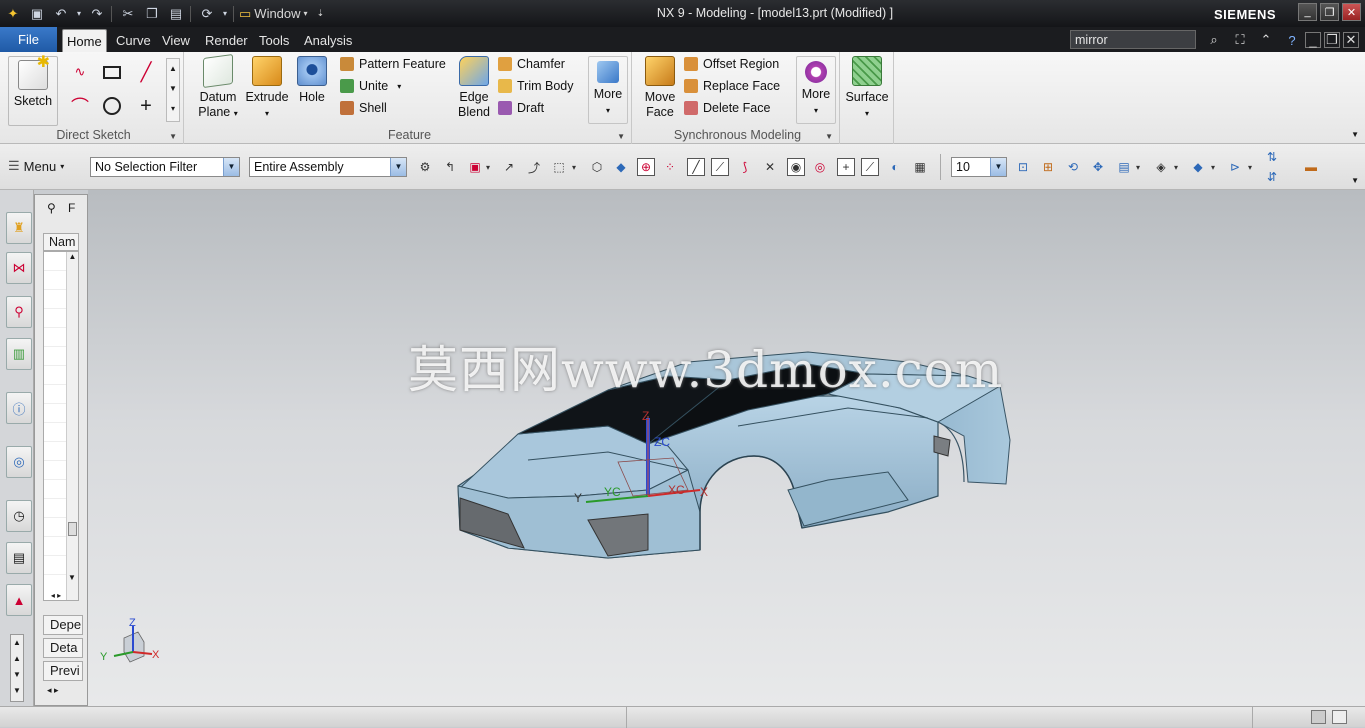 This screenshot has width=1365, height=728. I want to click on redo-icon: ↷, so click(97, 14).